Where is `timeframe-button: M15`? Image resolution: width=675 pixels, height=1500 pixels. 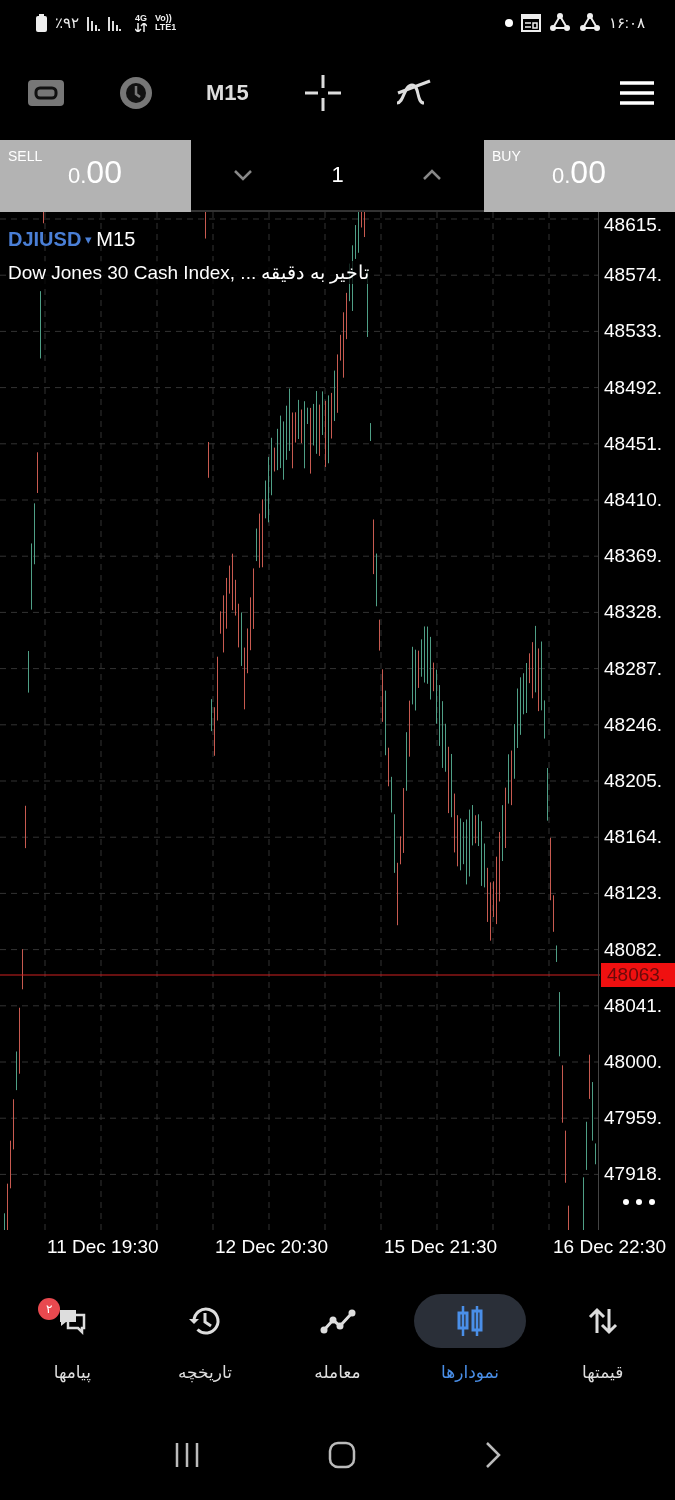
timeframe-button: M15 is located at coordinates (227, 92).